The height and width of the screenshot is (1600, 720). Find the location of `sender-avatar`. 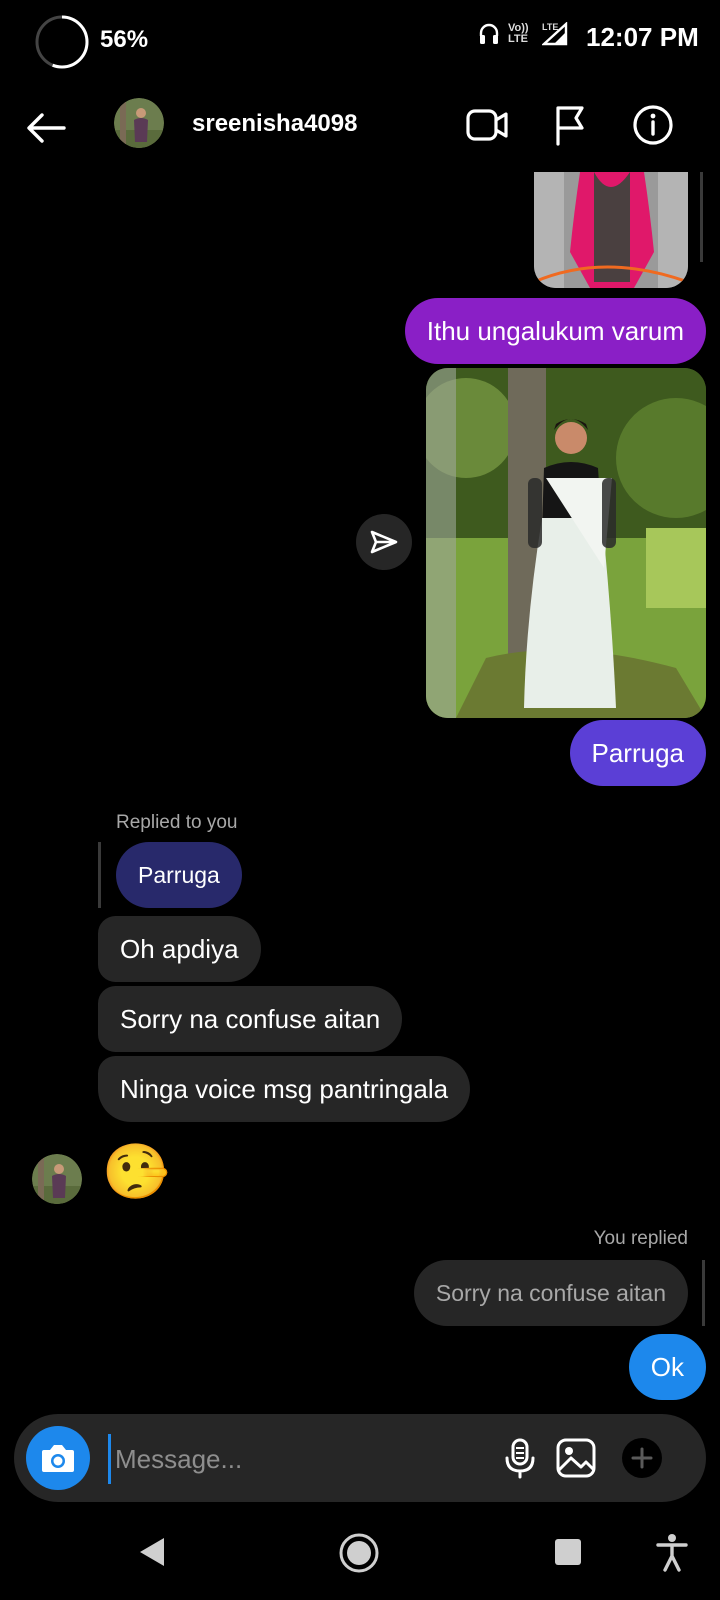

sender-avatar is located at coordinates (57, 1179).